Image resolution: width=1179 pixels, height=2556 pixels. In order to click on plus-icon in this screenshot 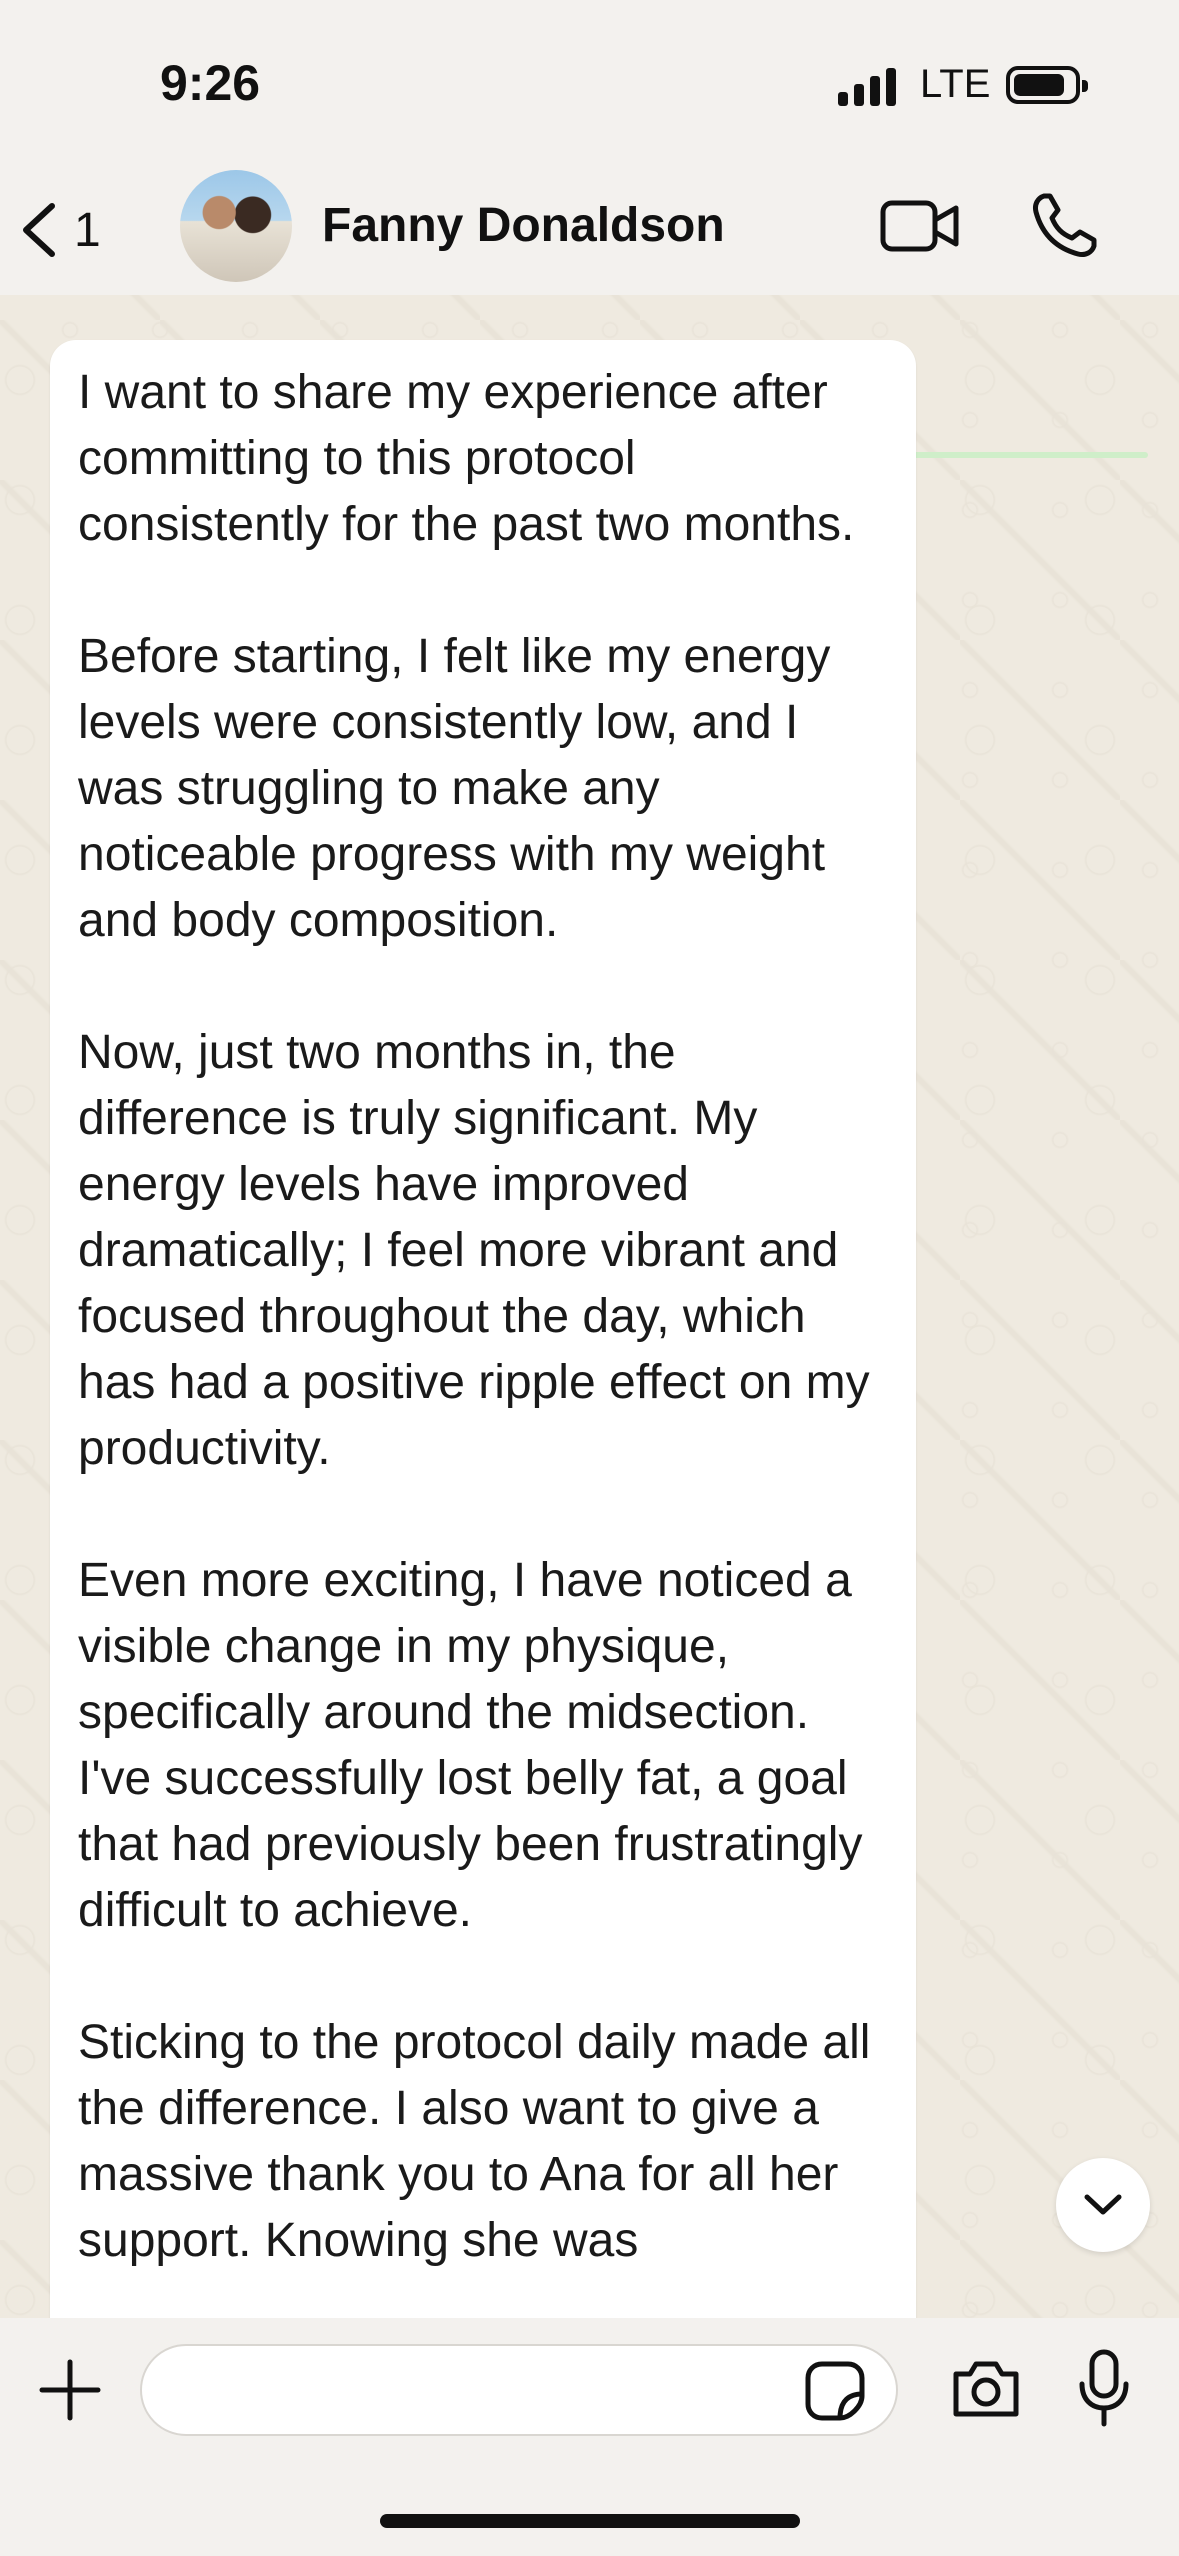, I will do `click(70, 2390)`.